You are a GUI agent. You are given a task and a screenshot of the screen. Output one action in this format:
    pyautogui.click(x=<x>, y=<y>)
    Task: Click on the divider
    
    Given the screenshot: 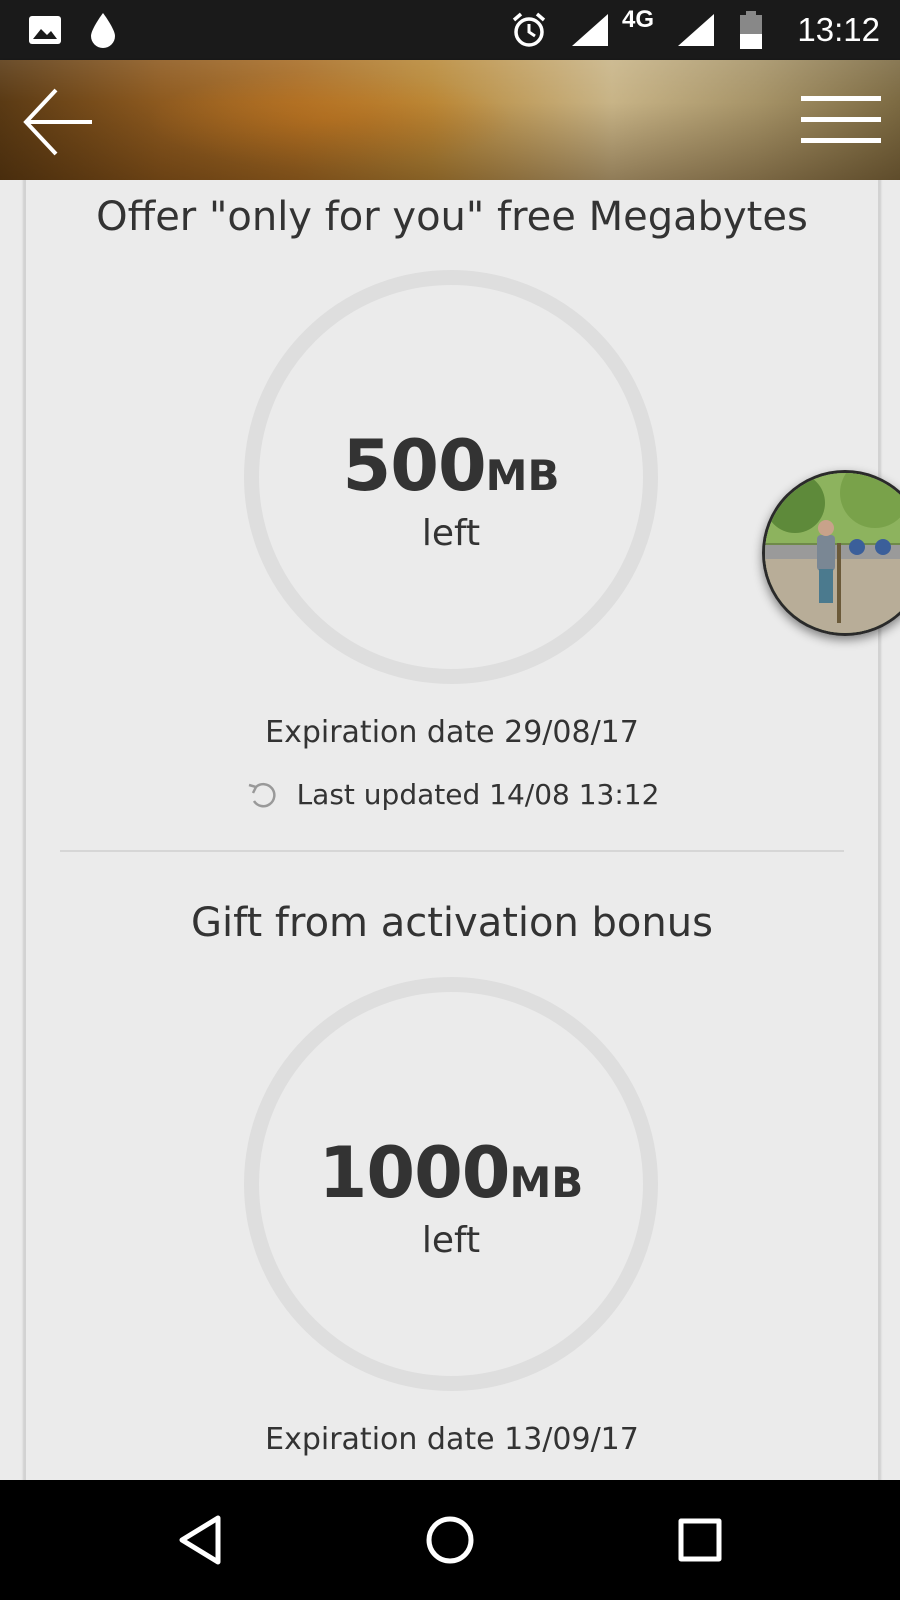 What is the action you would take?
    pyautogui.click(x=452, y=851)
    